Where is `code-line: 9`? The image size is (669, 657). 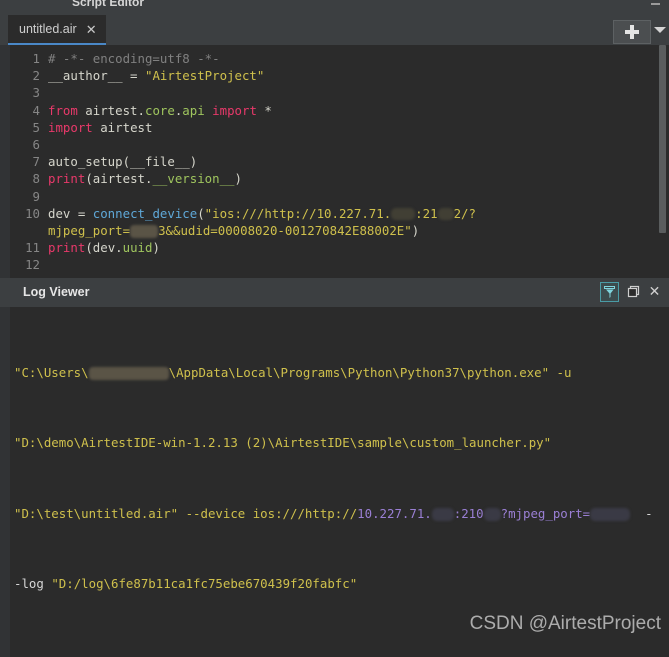
code-line: 9 is located at coordinates (243, 196).